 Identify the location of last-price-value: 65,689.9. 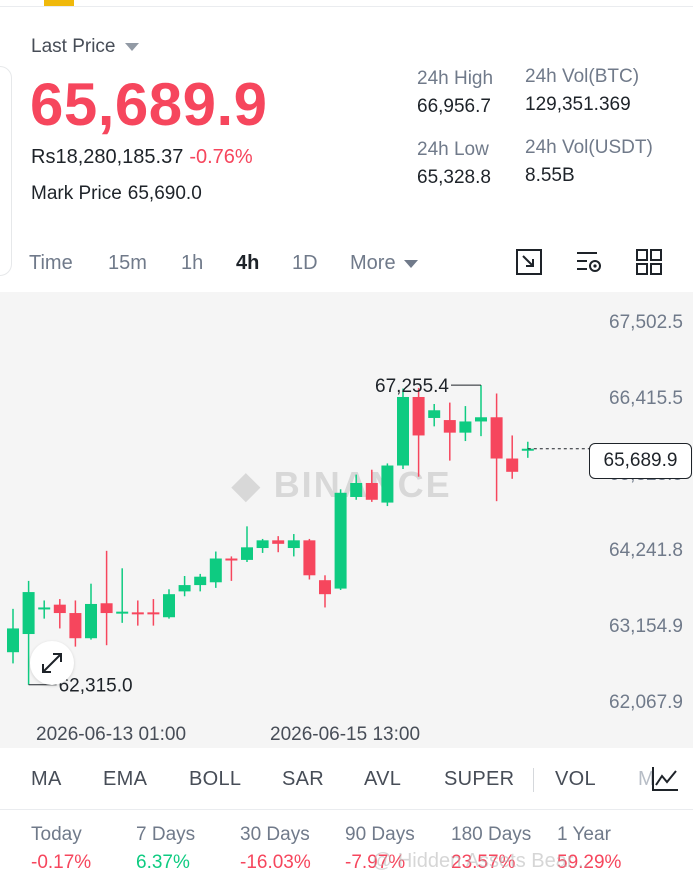
(149, 104).